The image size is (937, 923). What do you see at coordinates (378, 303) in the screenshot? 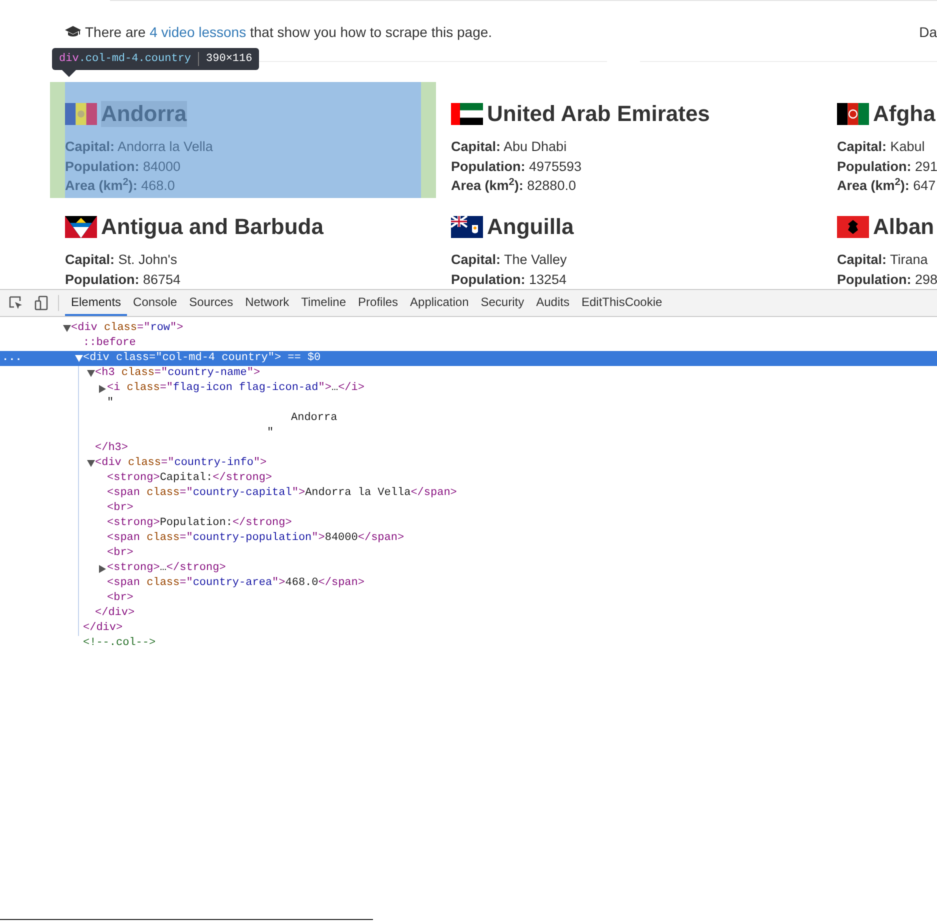
I see `devtools-tab: Profiles` at bounding box center [378, 303].